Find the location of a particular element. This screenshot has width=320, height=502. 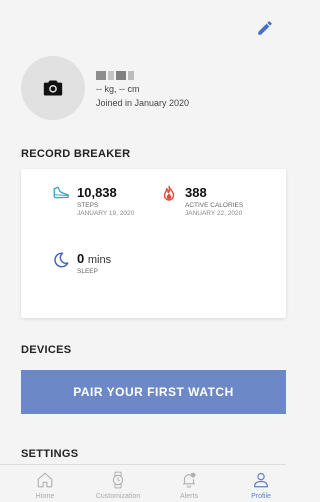

tab-customization-label: Customization is located at coordinates (118, 496).